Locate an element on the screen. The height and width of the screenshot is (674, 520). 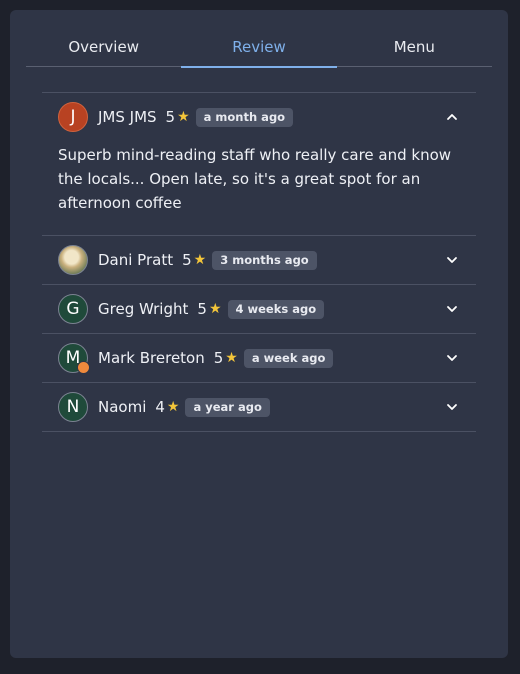
time-badge: 3 months ago is located at coordinates (264, 260).